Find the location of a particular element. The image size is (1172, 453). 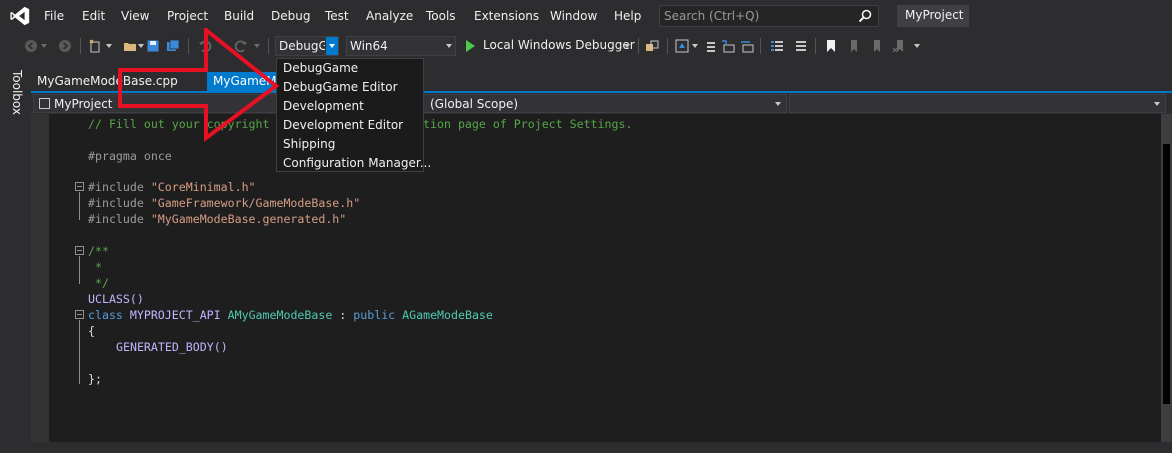

search-input: Search (Ctrl+Q) is located at coordinates (769, 16).